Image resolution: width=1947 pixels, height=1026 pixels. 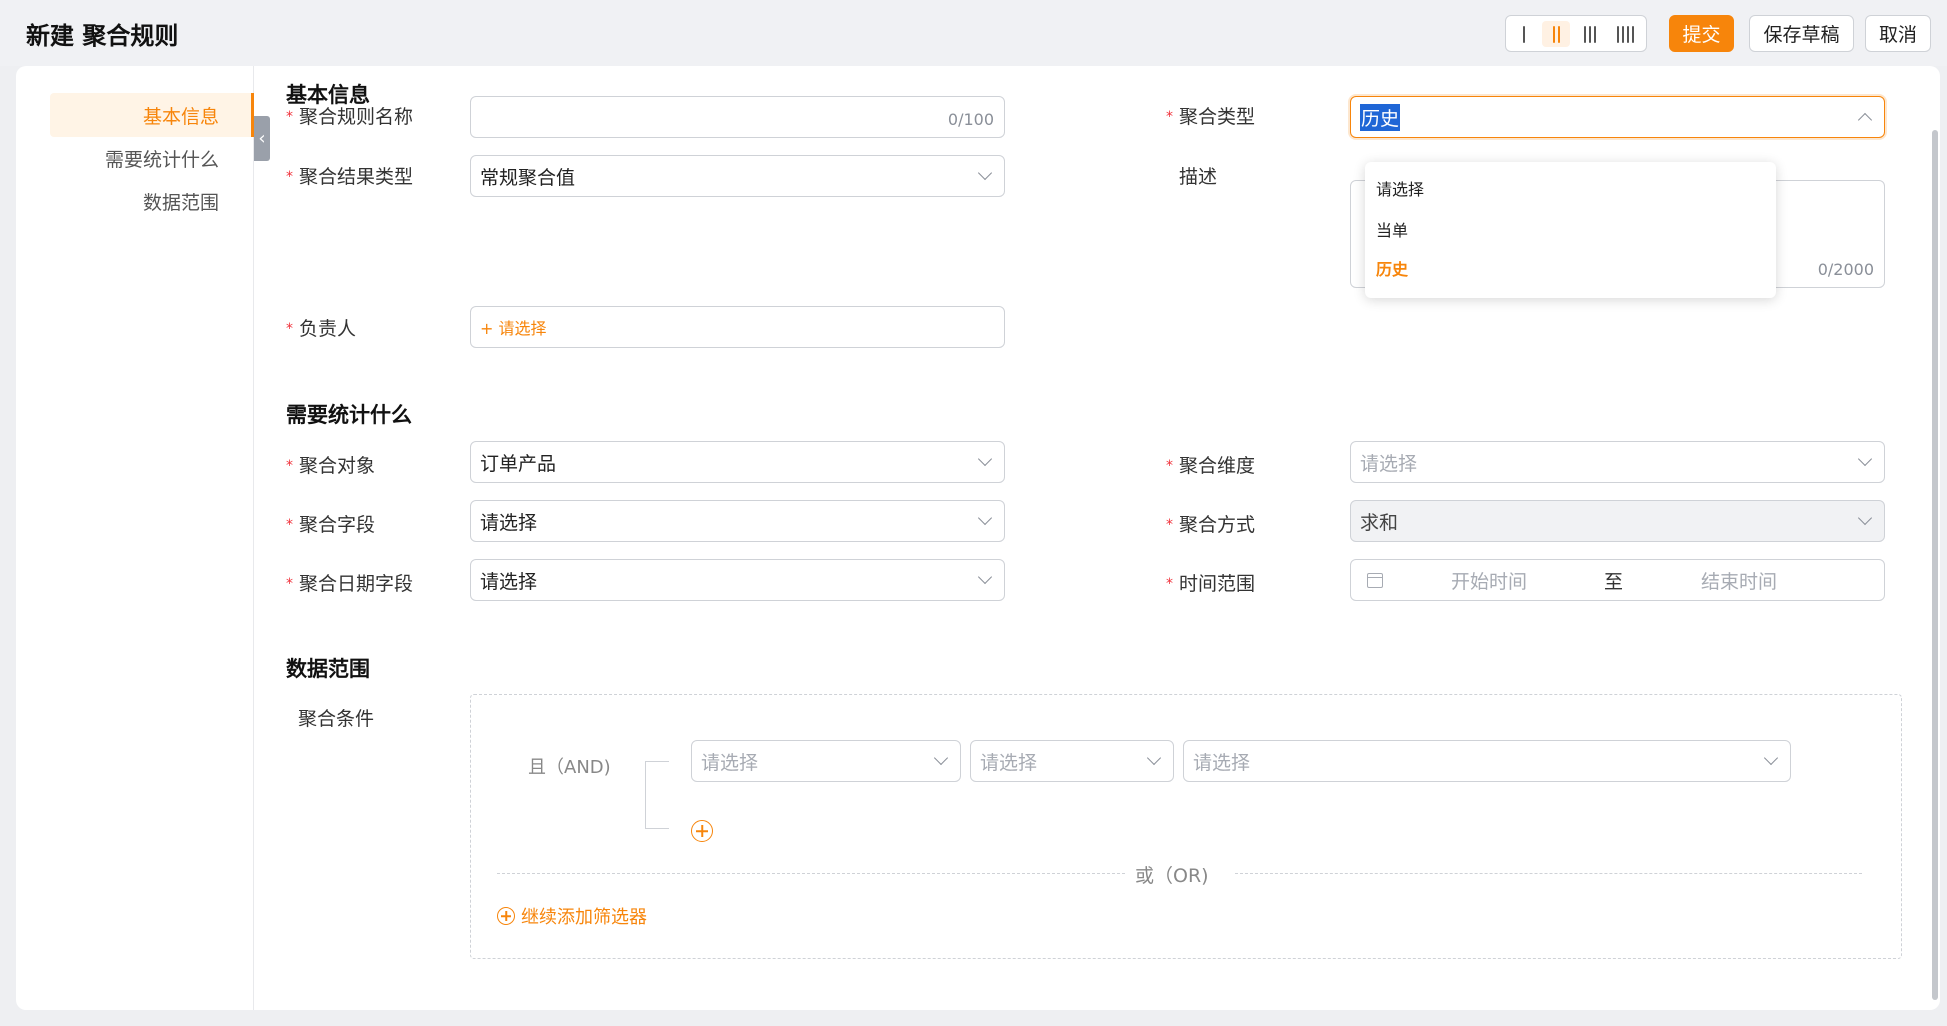 What do you see at coordinates (162, 158) in the screenshot?
I see `nav-item-stat: 需要统计什么` at bounding box center [162, 158].